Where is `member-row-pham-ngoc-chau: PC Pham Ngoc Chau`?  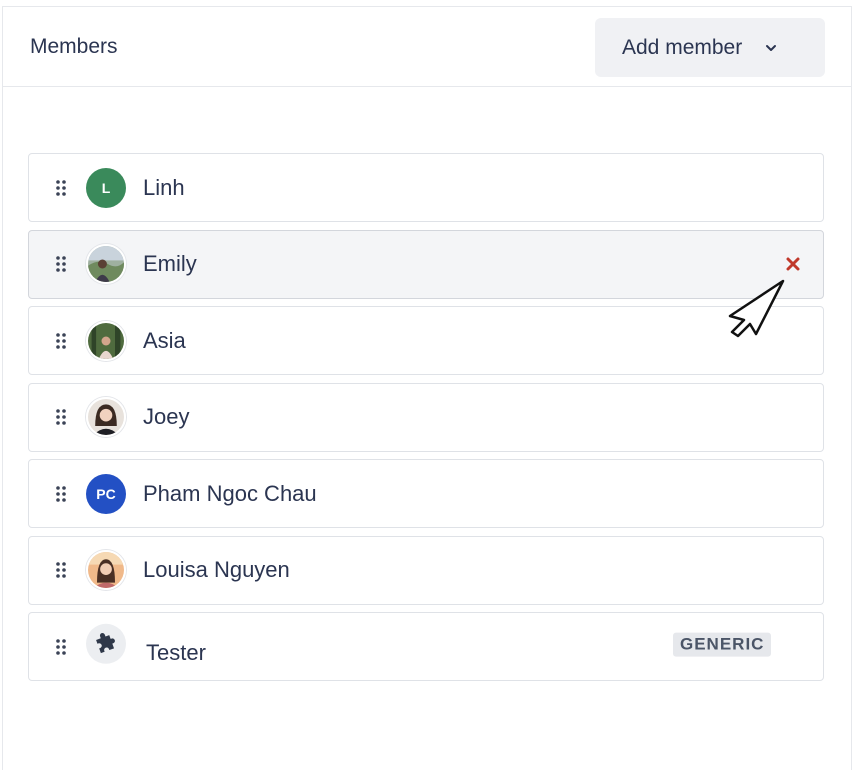
member-row-pham-ngoc-chau: PC Pham Ngoc Chau is located at coordinates (426, 493).